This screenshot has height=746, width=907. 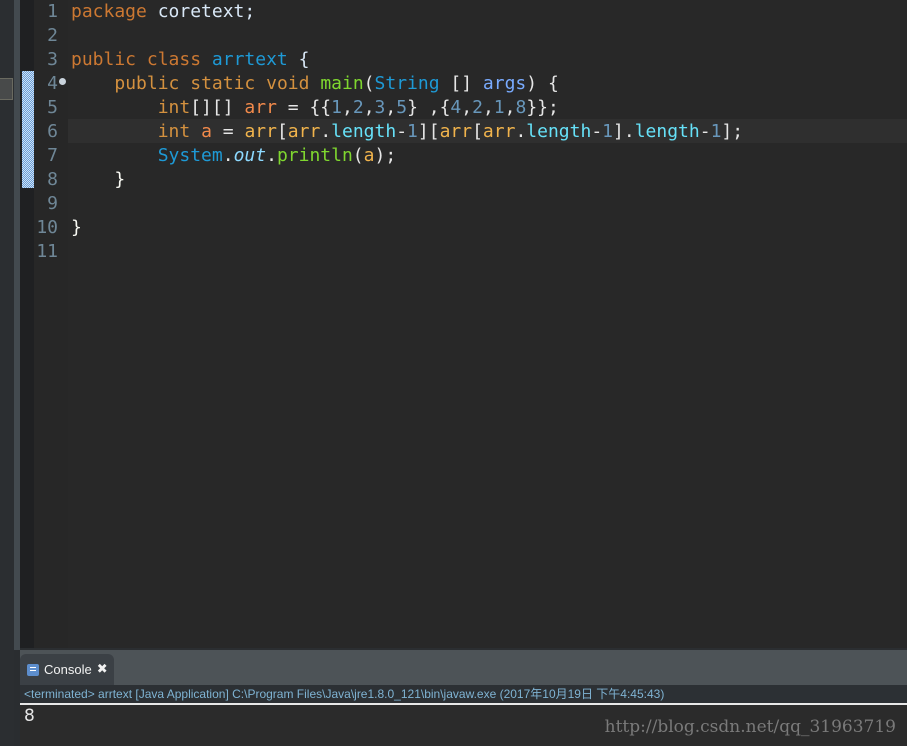 I want to click on punctuation: ;, so click(x=250, y=11).